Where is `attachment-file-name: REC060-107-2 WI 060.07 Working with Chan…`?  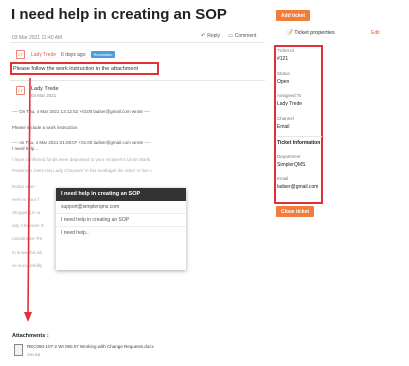 attachment-file-name: REC060-107-2 WI 060.07 Working with Chan… is located at coordinates (90, 346).